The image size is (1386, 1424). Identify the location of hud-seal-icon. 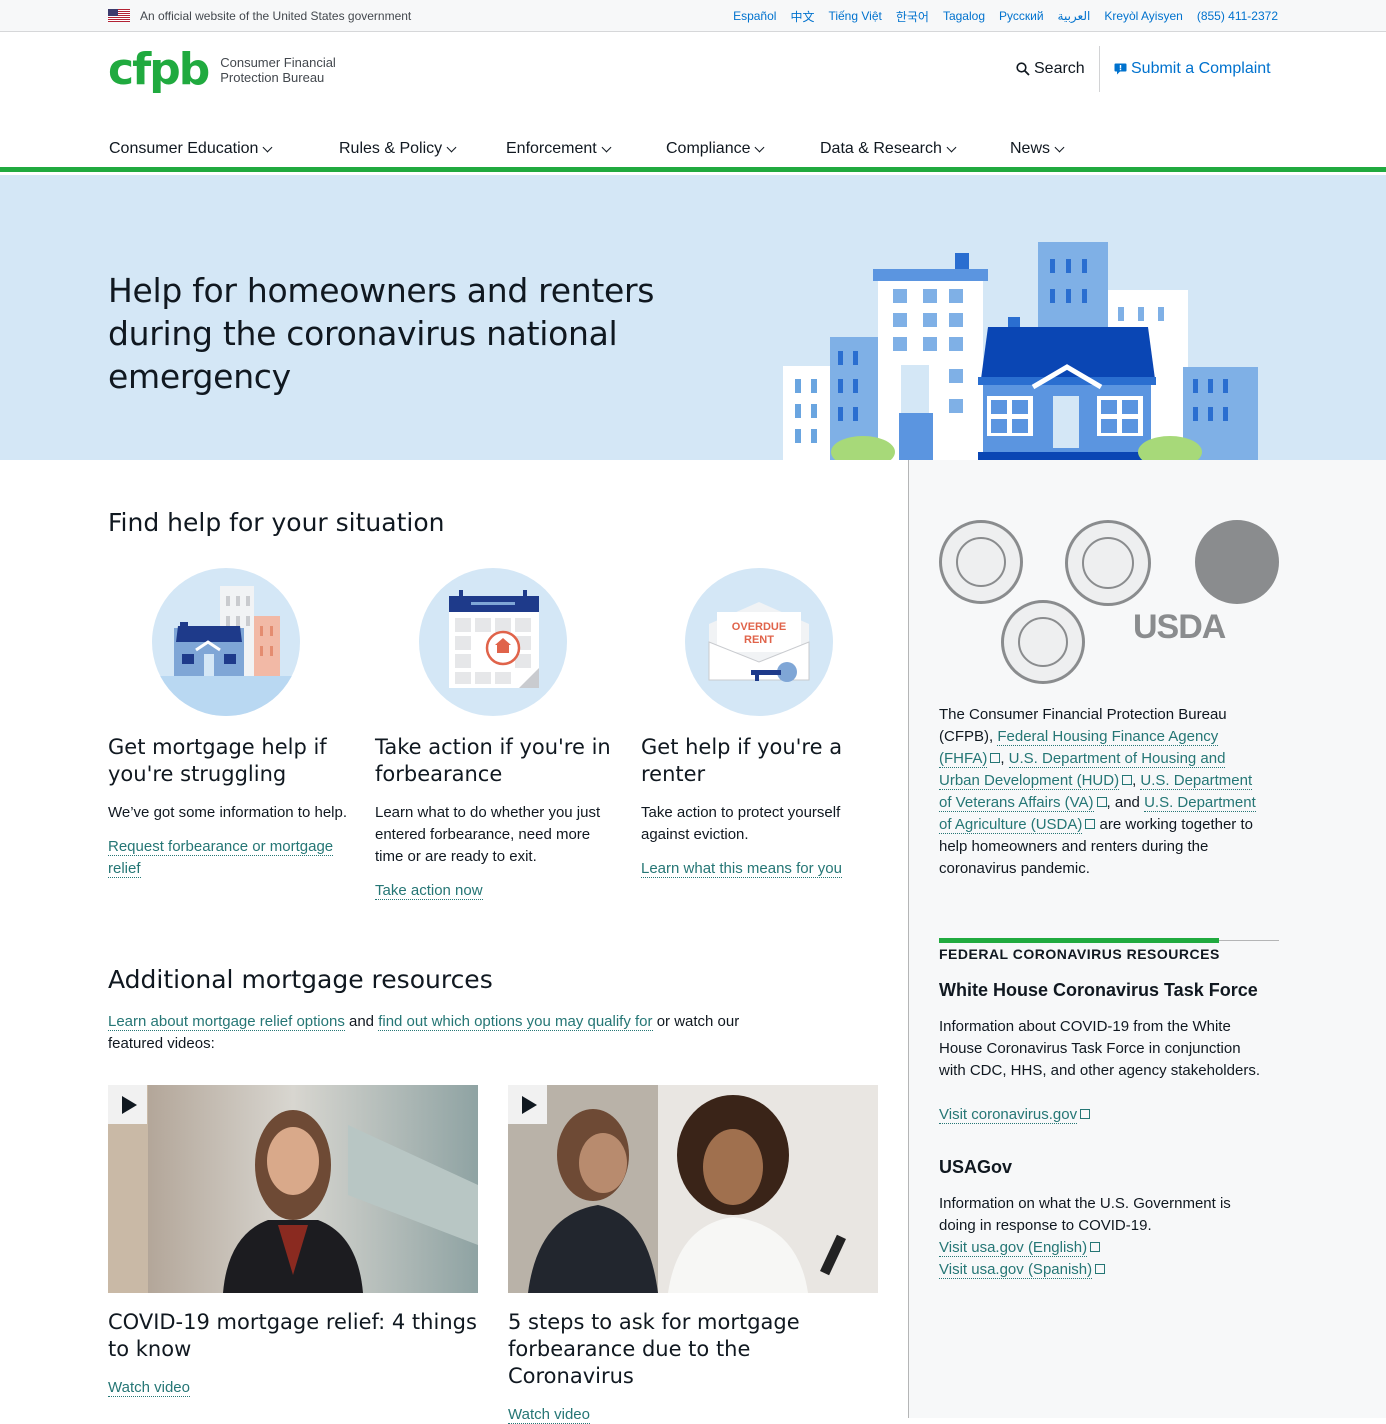
(1108, 563).